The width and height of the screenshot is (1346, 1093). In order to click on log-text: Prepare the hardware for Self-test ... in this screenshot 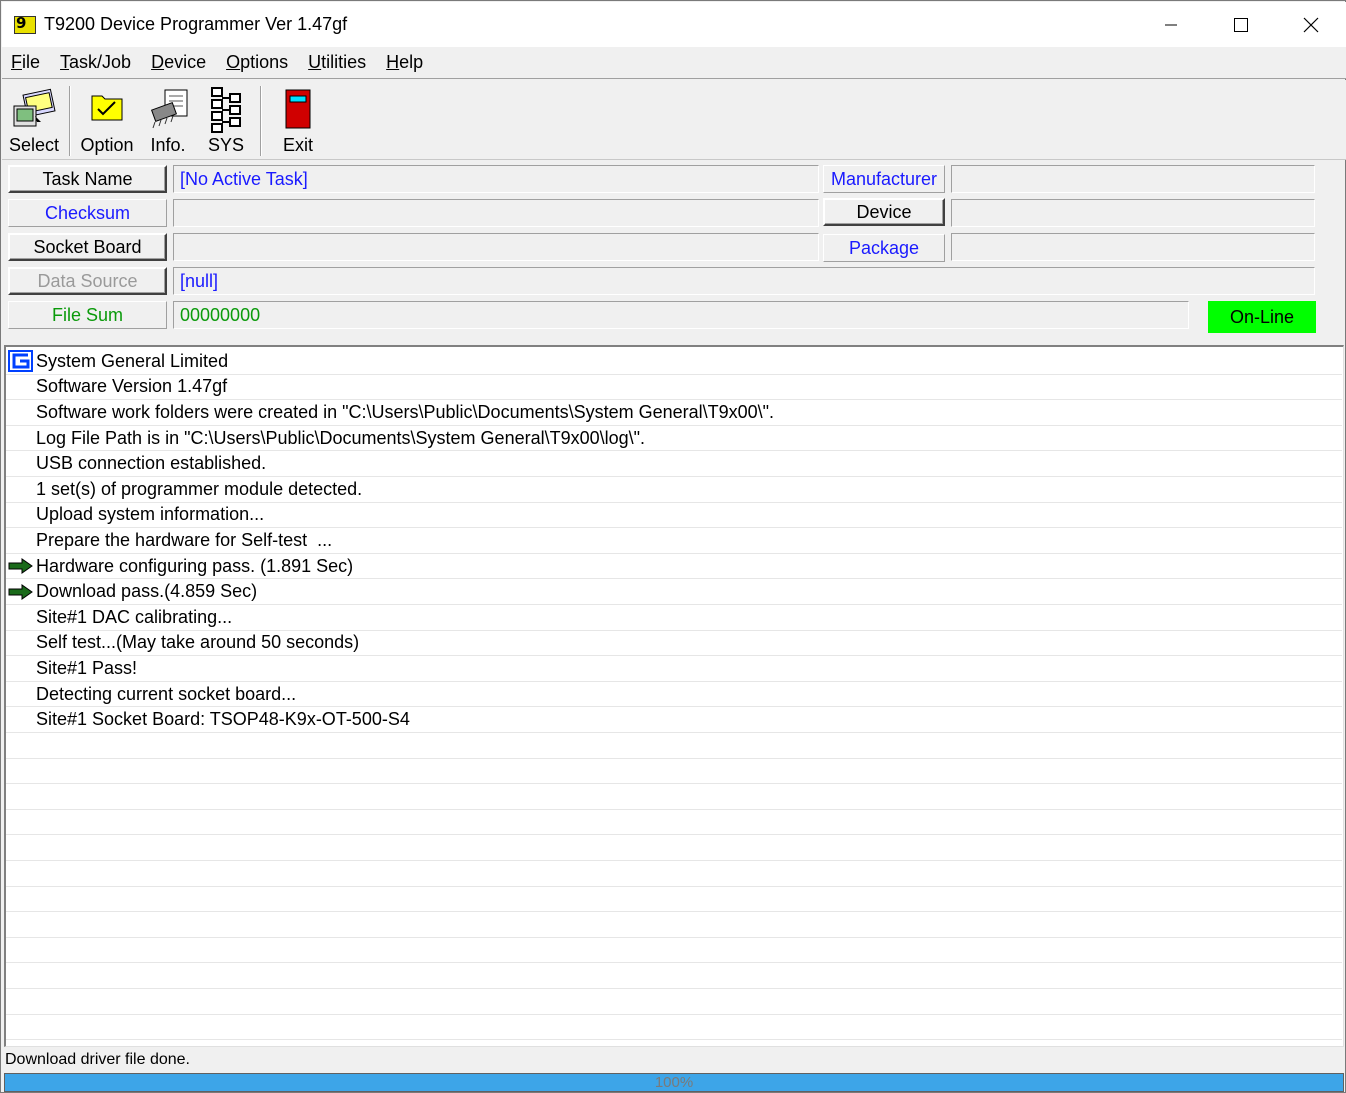, I will do `click(184, 539)`.